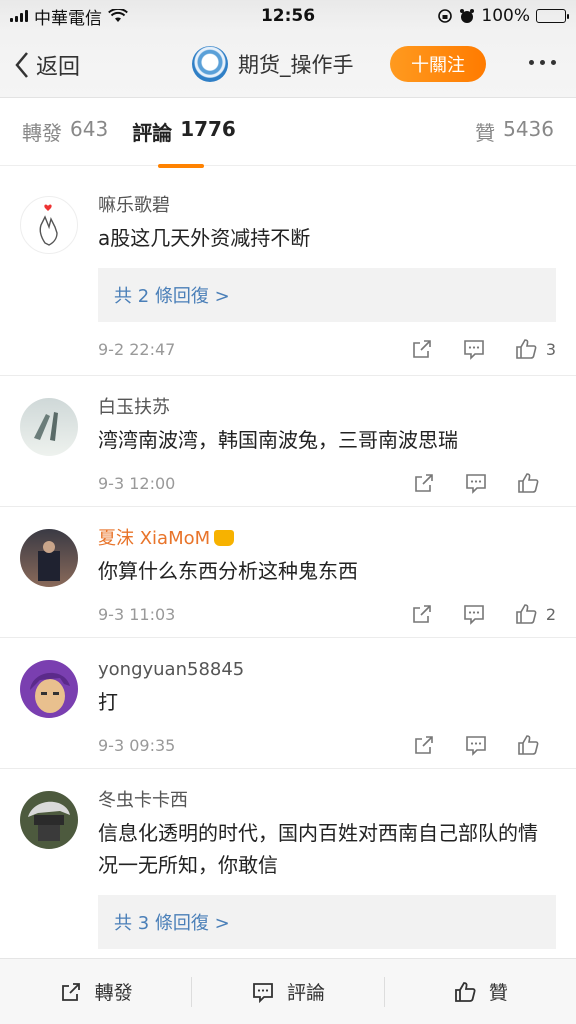 This screenshot has width=576, height=1024. I want to click on battery-icon, so click(552, 16).